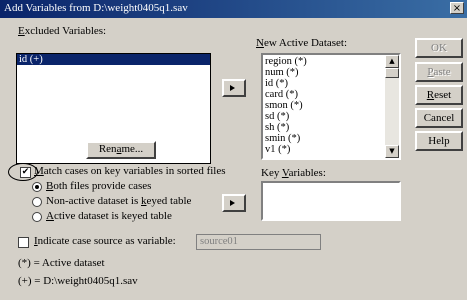 Image resolution: width=467 pixels, height=300 pixels. Describe the element at coordinates (331, 201) in the screenshot. I see `key-variables-list` at that location.